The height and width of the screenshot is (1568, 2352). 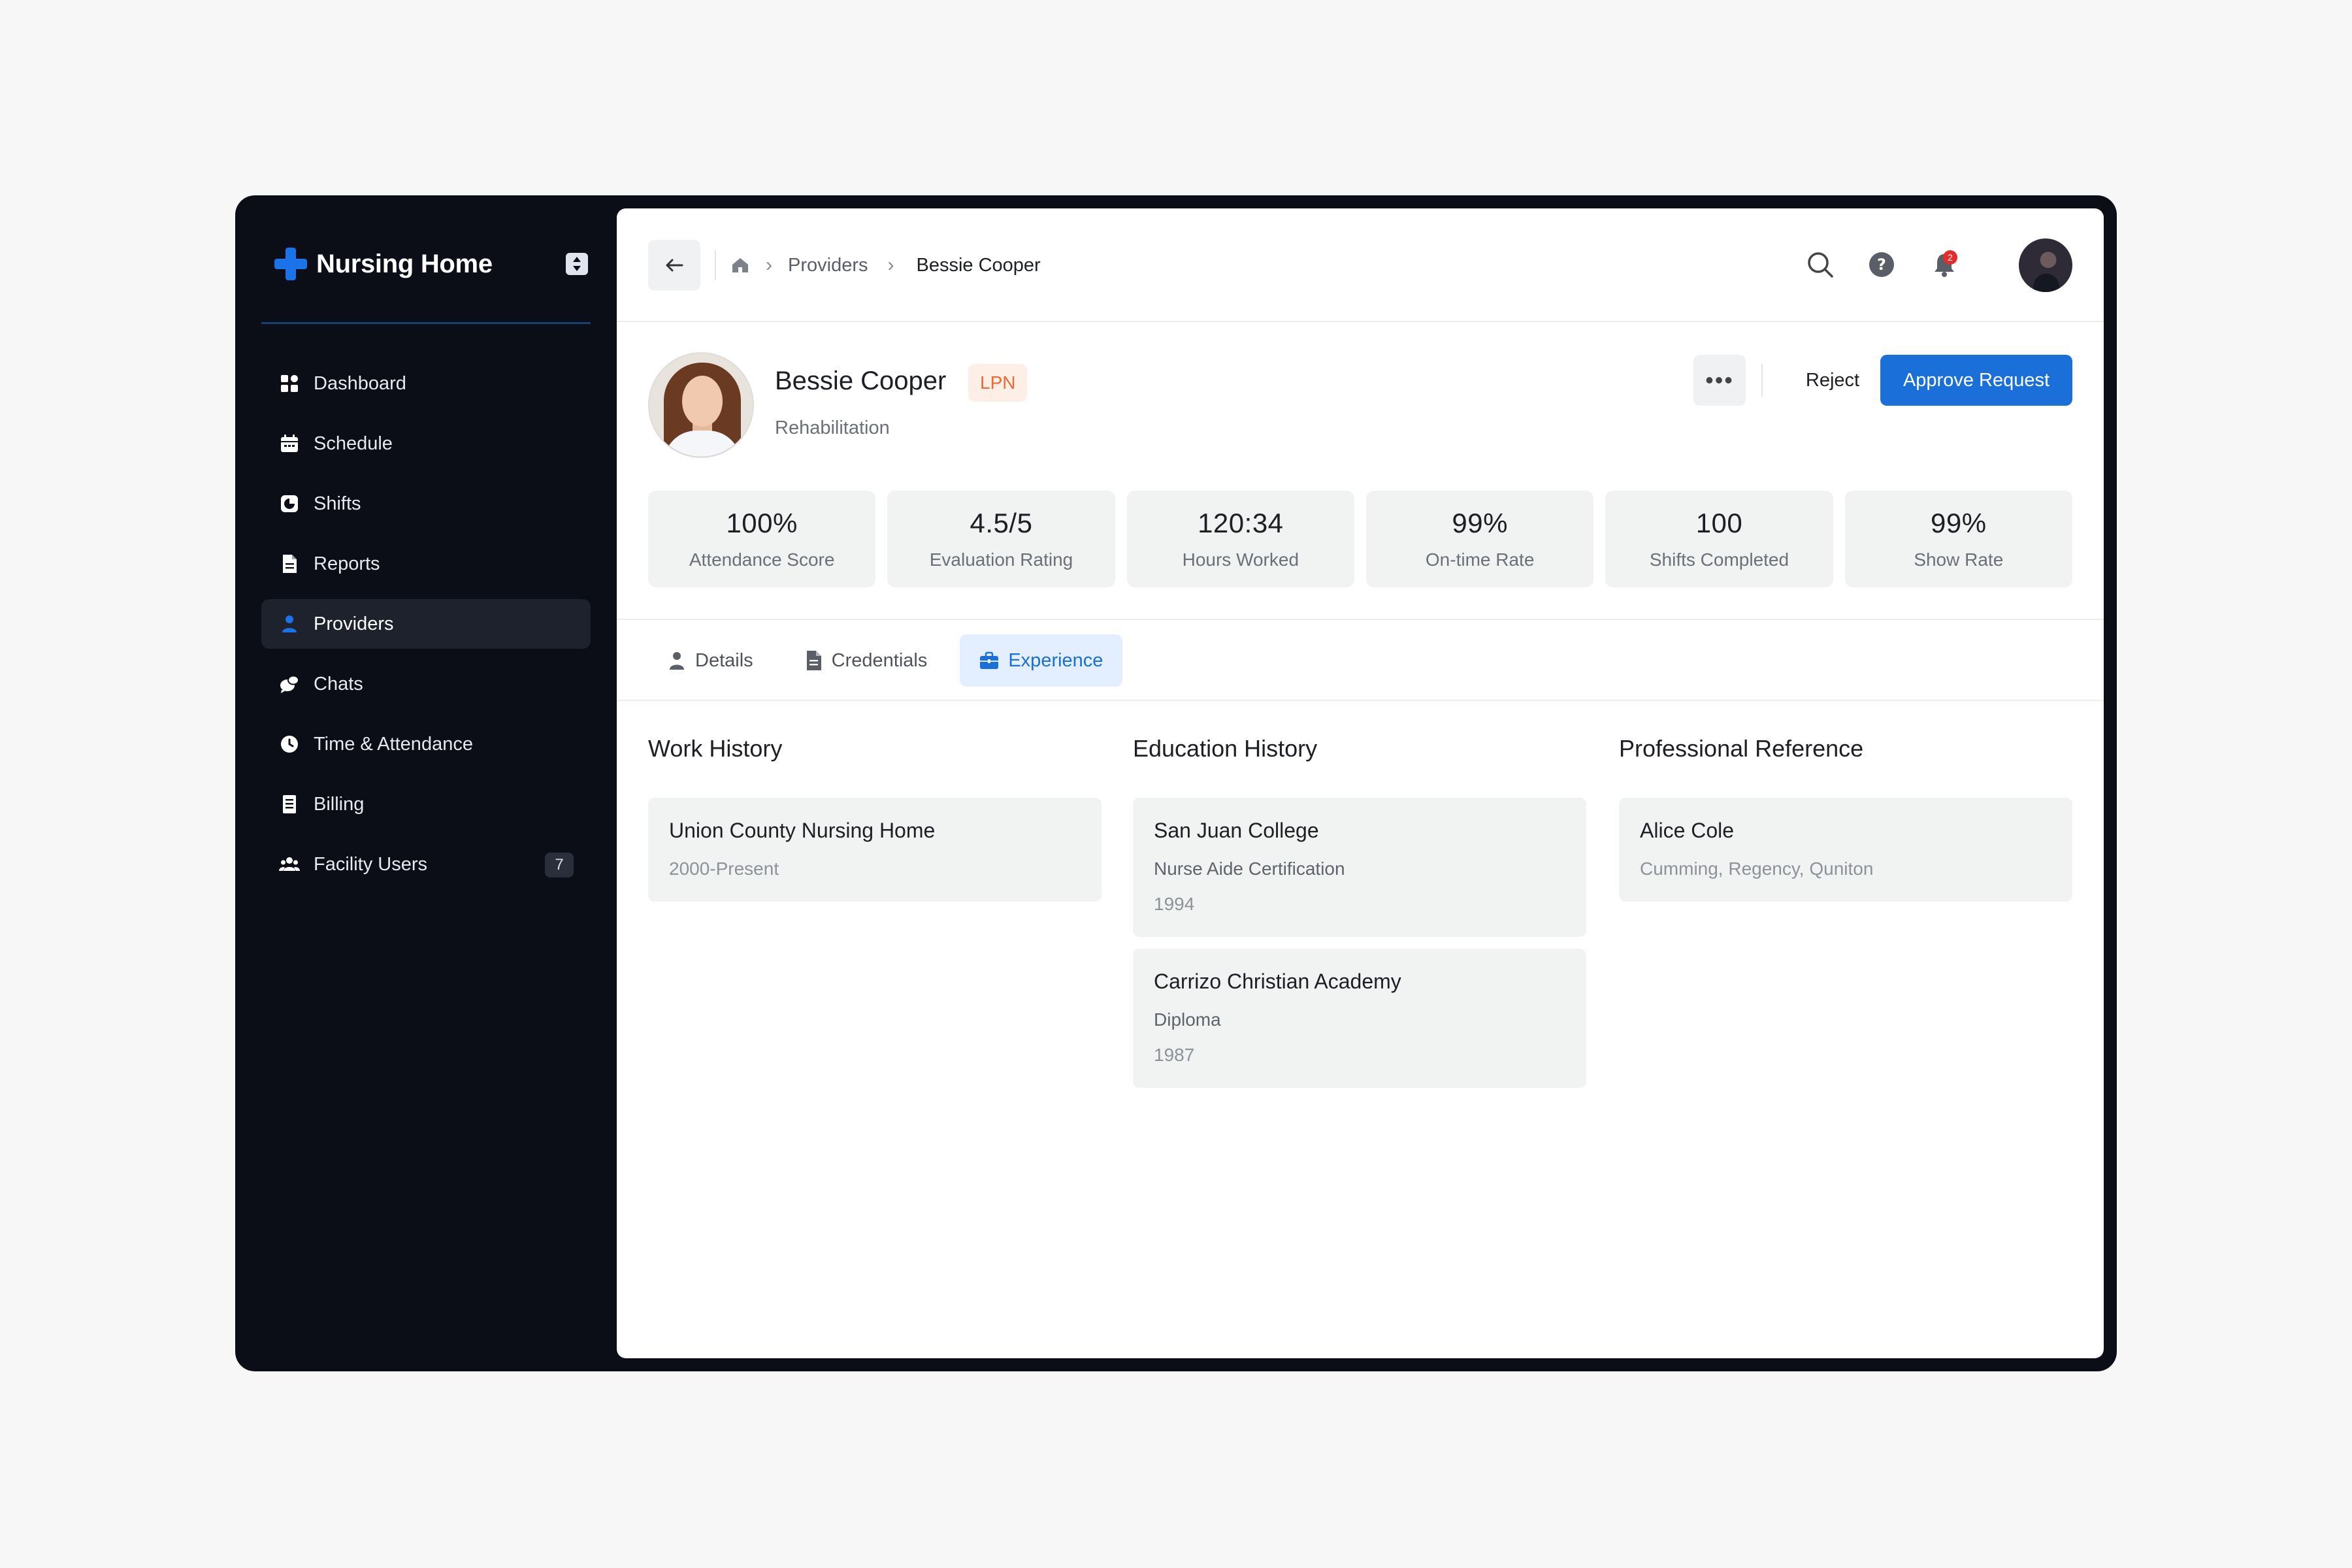 I want to click on help-icon: ?, so click(x=1881, y=264).